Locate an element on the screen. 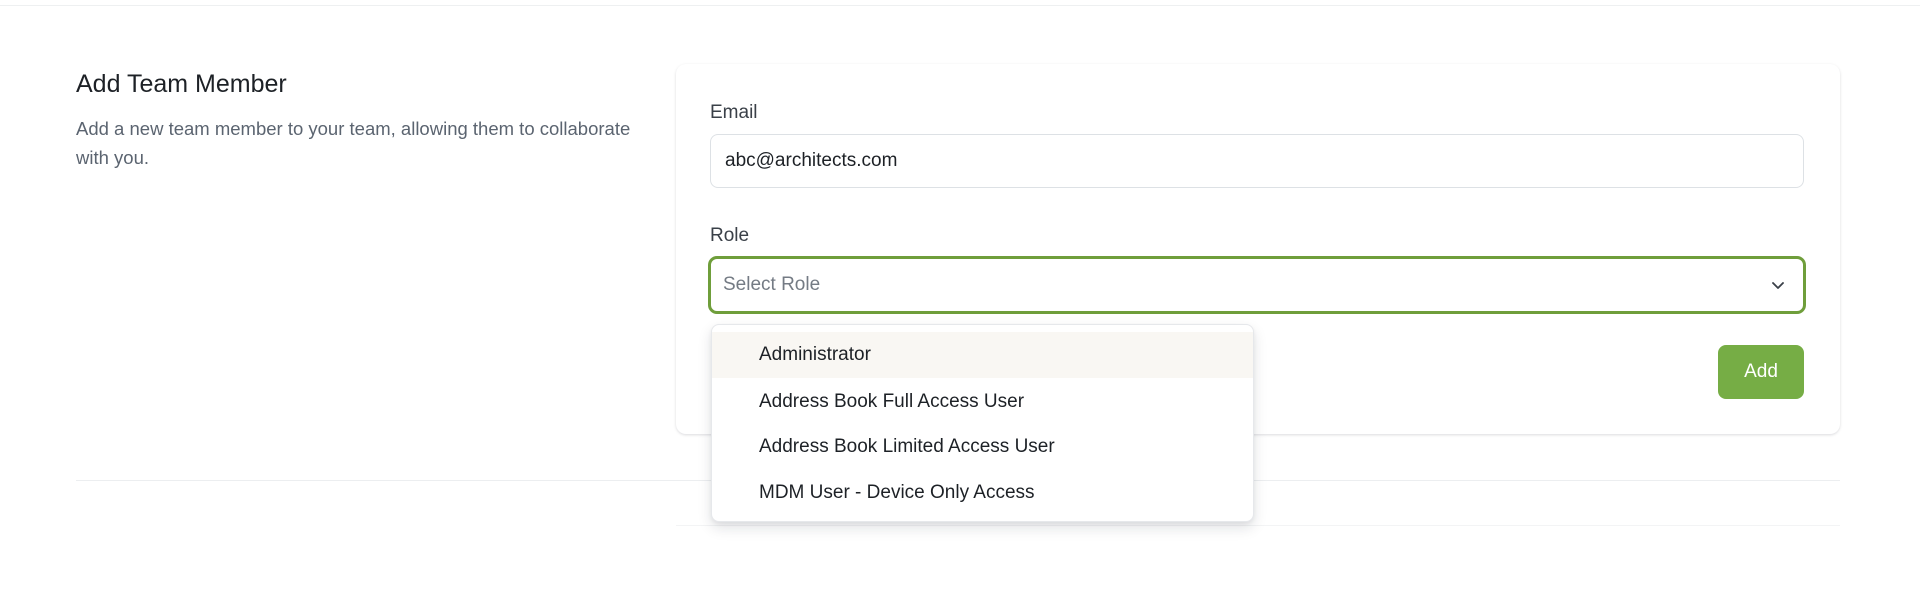 The width and height of the screenshot is (1920, 594). email-label: Email is located at coordinates (734, 112).